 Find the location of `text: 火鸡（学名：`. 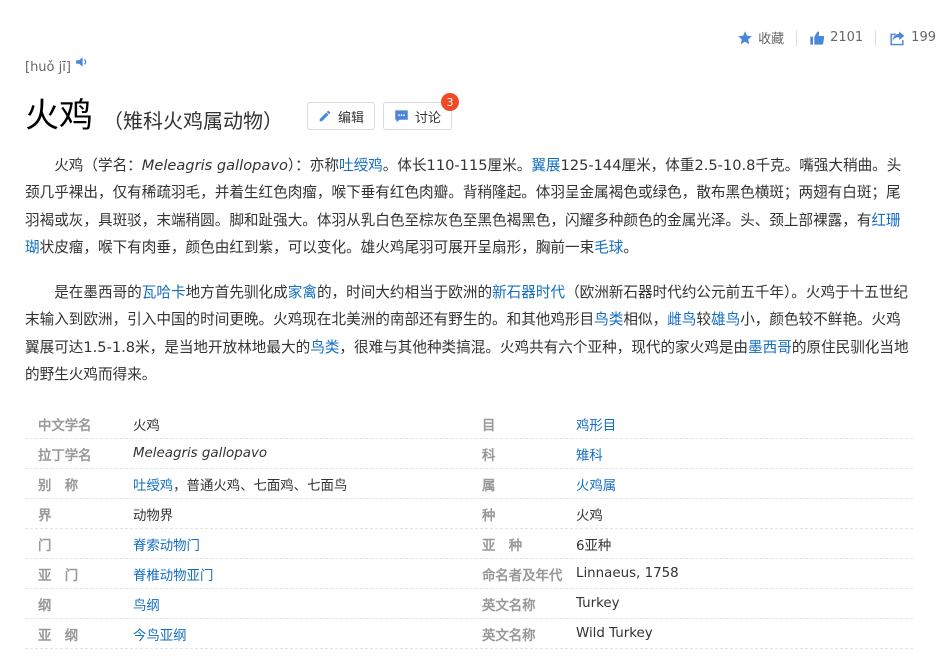

text: 火鸡（学名： is located at coordinates (98, 165).